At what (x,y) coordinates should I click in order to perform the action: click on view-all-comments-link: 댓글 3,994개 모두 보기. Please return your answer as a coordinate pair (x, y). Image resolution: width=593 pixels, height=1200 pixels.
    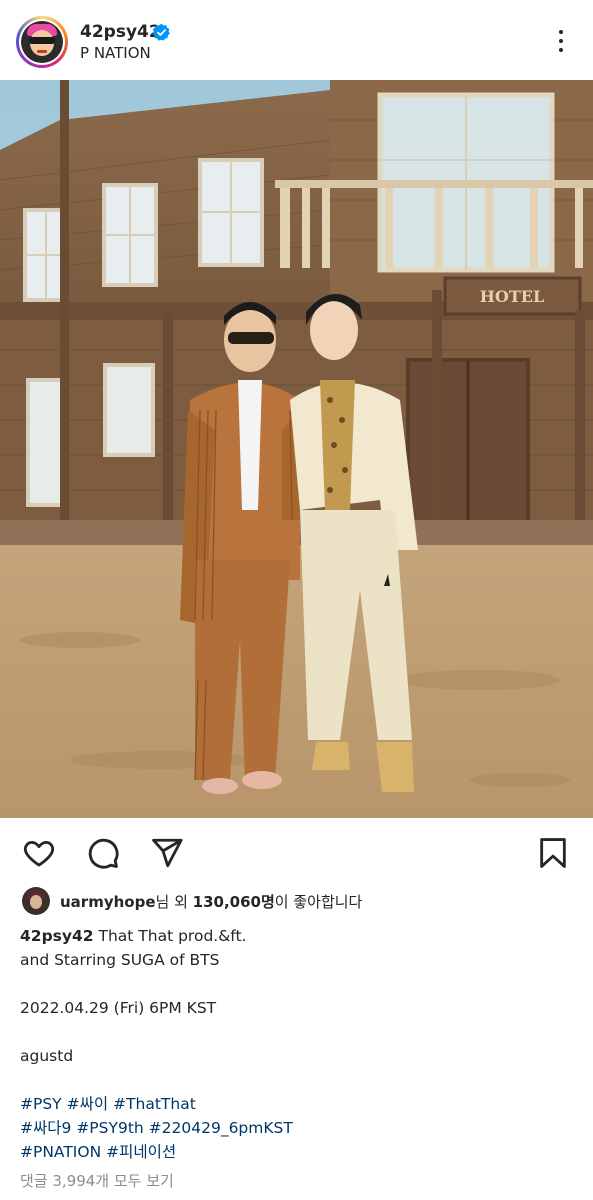
    Looking at the image, I should click on (97, 1180).